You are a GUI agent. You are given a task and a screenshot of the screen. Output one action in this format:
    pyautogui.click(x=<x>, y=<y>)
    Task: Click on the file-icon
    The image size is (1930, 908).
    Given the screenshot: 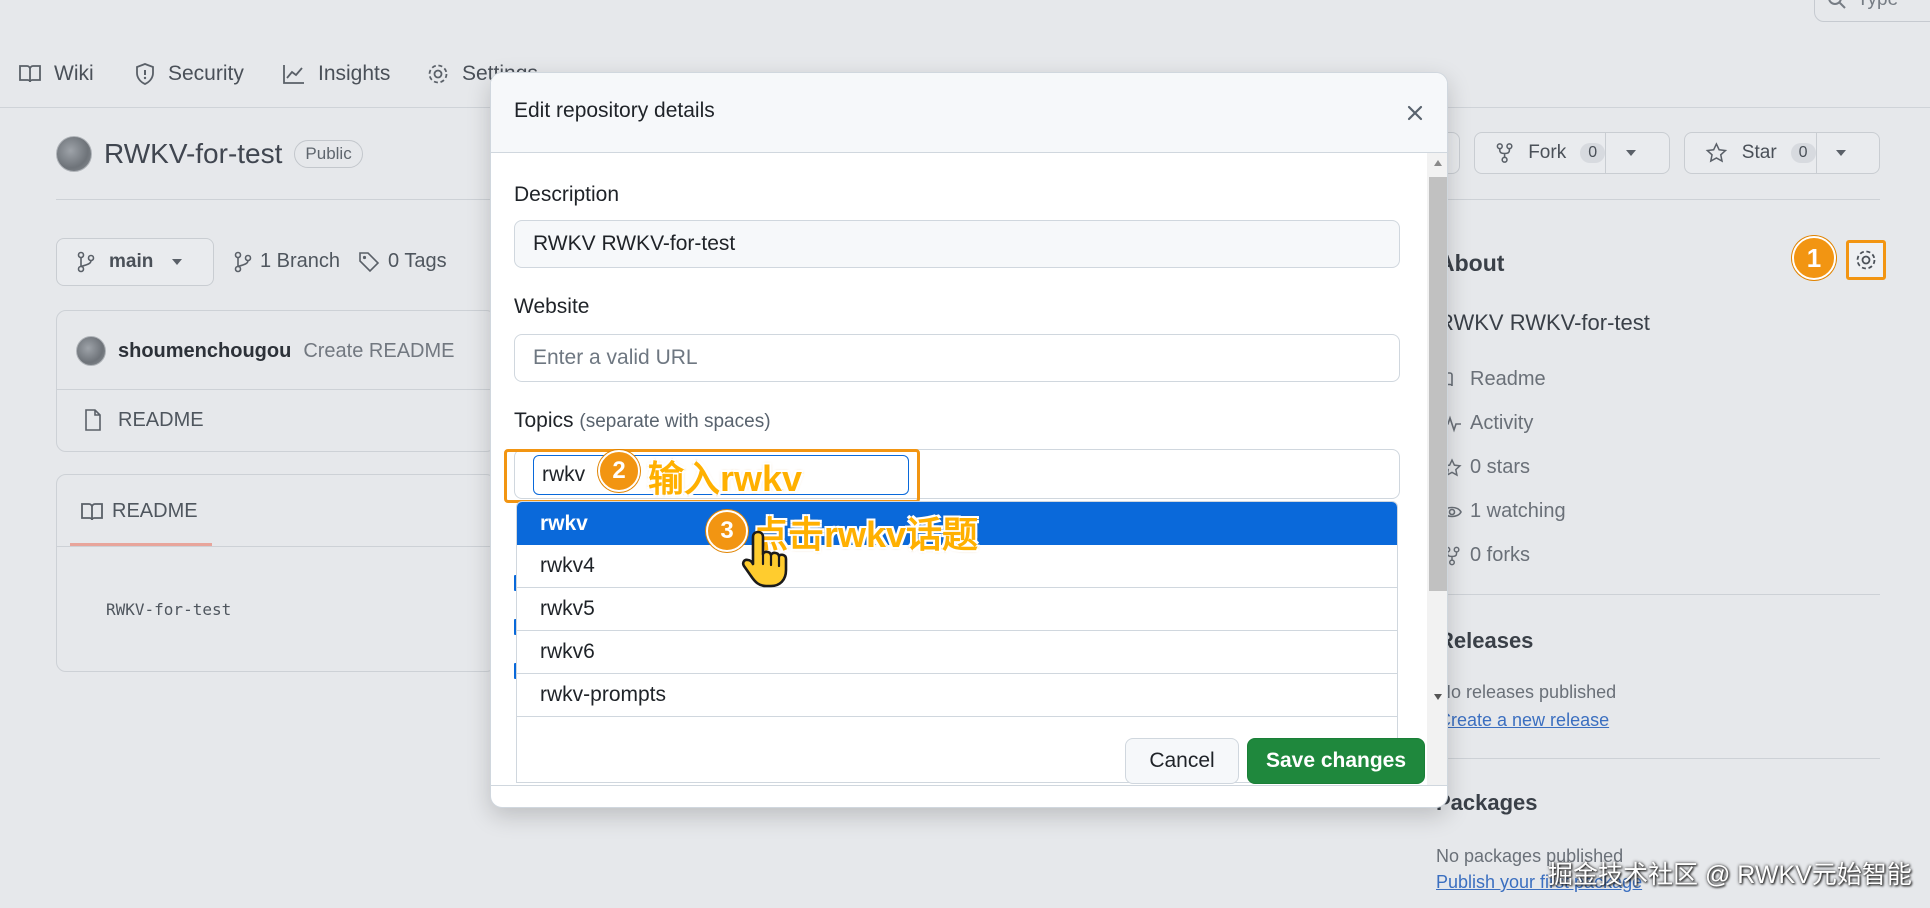 What is the action you would take?
    pyautogui.click(x=93, y=420)
    